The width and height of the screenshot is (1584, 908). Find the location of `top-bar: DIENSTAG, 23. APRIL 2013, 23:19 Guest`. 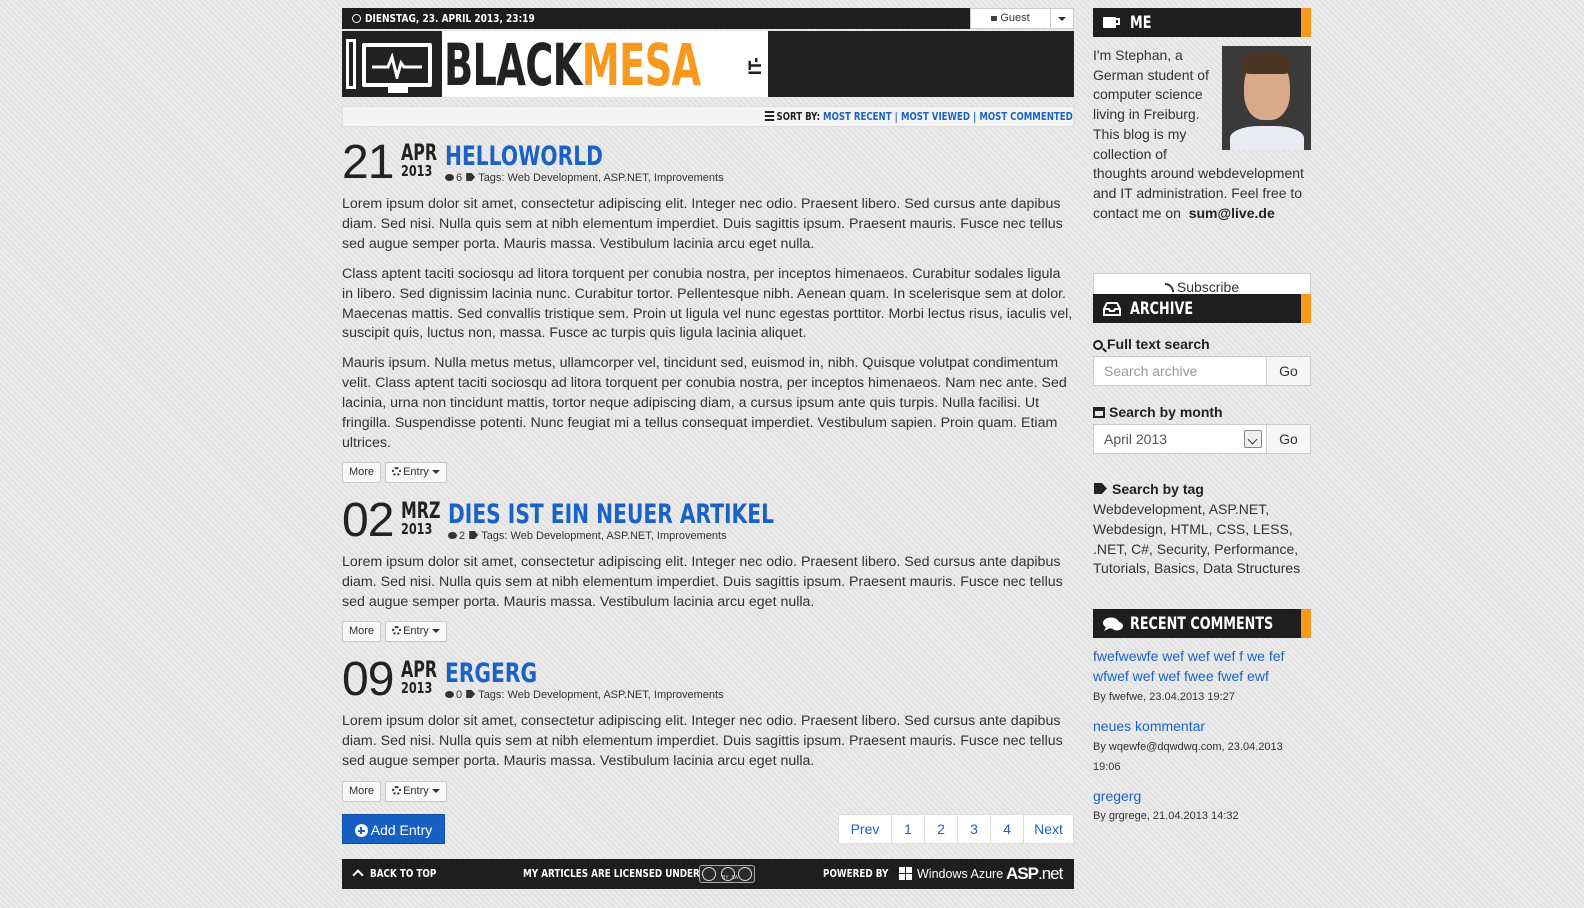

top-bar: DIENSTAG, 23. APRIL 2013, 23:19 Guest is located at coordinates (708, 18).